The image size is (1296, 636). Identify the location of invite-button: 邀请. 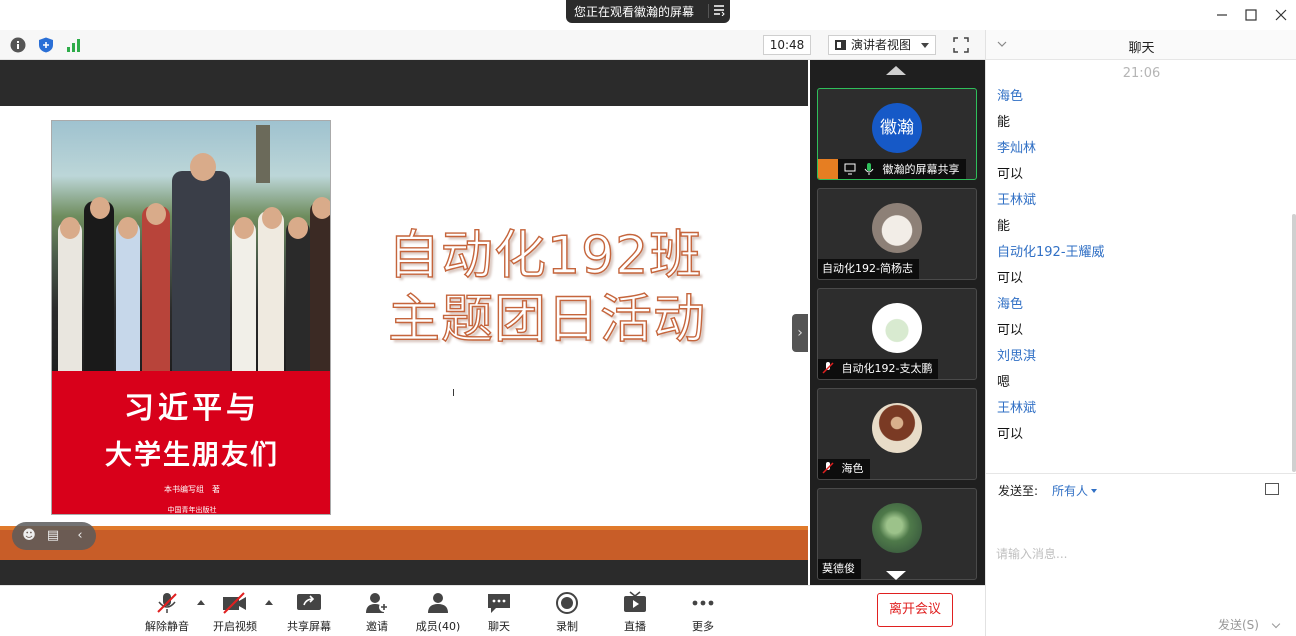
(377, 612).